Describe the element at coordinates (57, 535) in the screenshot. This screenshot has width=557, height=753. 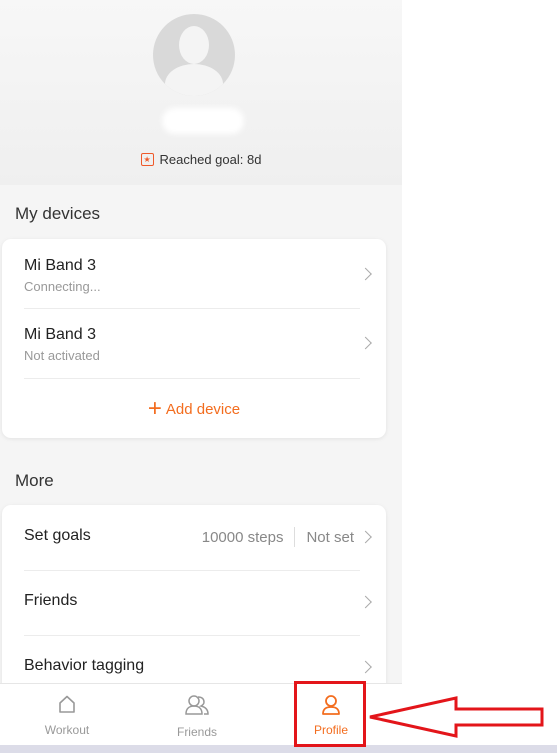
I see `set-goals-label: Set goals` at that location.